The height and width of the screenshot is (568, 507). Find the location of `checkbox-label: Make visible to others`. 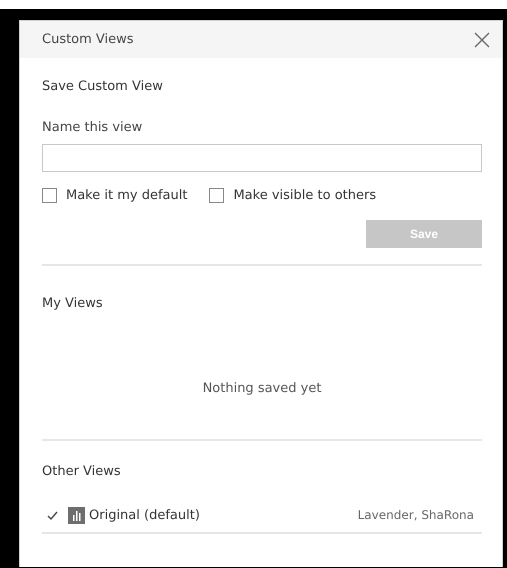

checkbox-label: Make visible to others is located at coordinates (304, 195).